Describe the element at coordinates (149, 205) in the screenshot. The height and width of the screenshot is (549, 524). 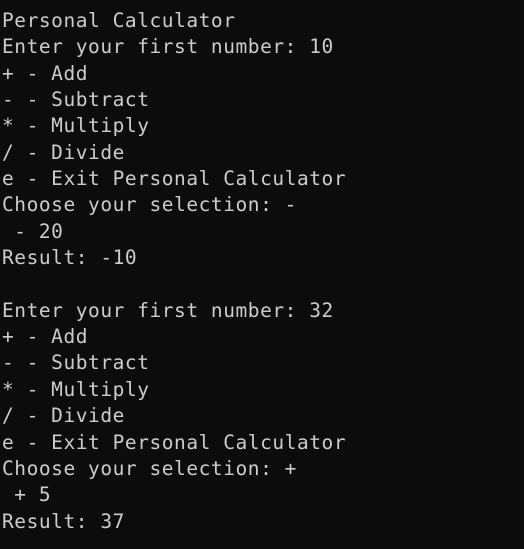
I see `selection-prompt: Choose your selection: -` at that location.